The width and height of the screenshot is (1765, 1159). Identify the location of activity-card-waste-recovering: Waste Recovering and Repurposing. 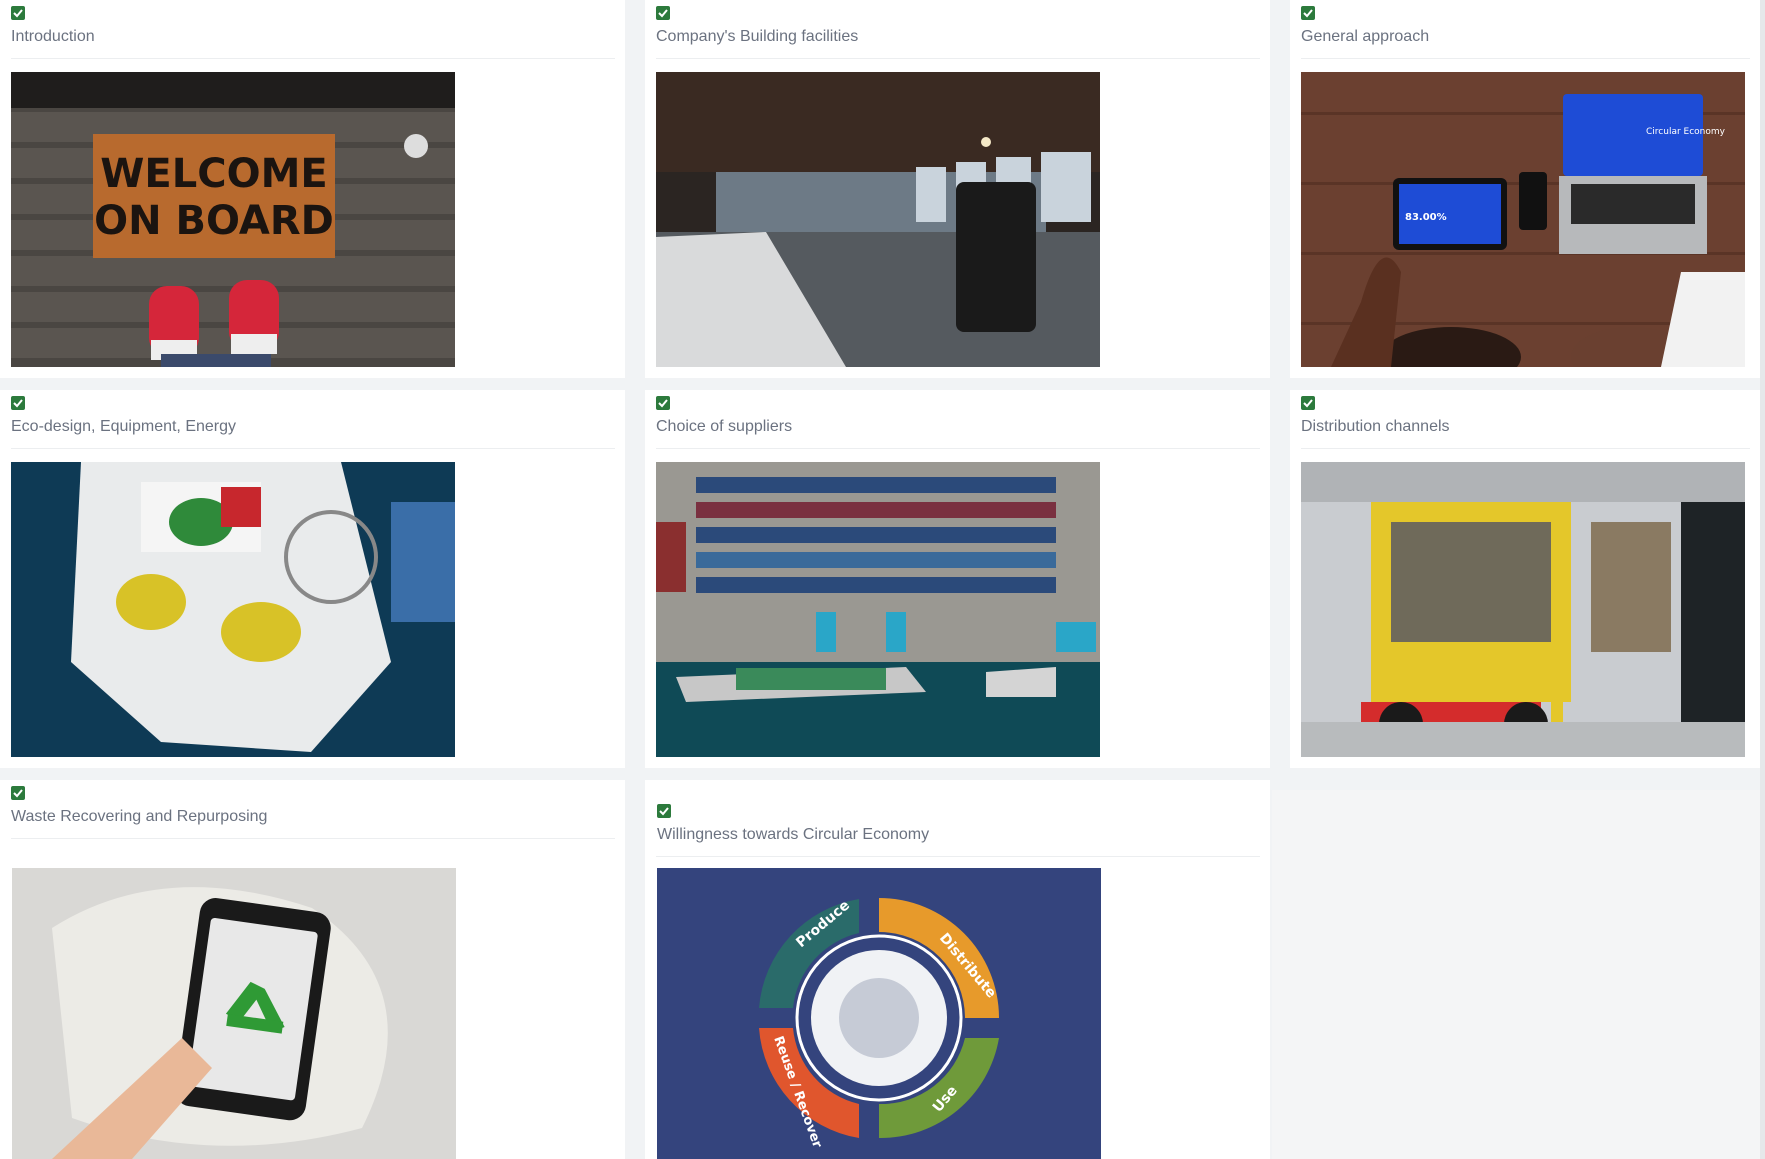
(312, 969).